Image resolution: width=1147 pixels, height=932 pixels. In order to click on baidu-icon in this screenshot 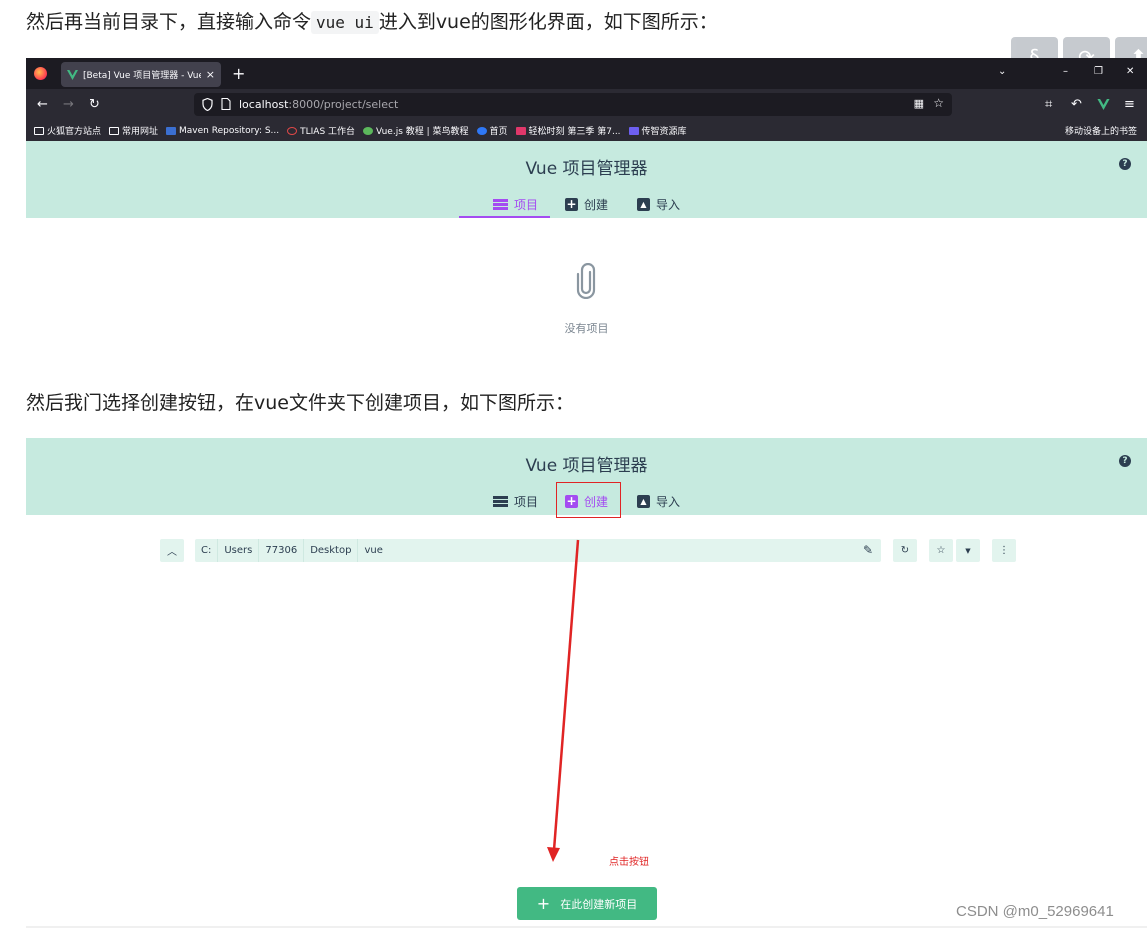, I will do `click(481, 130)`.